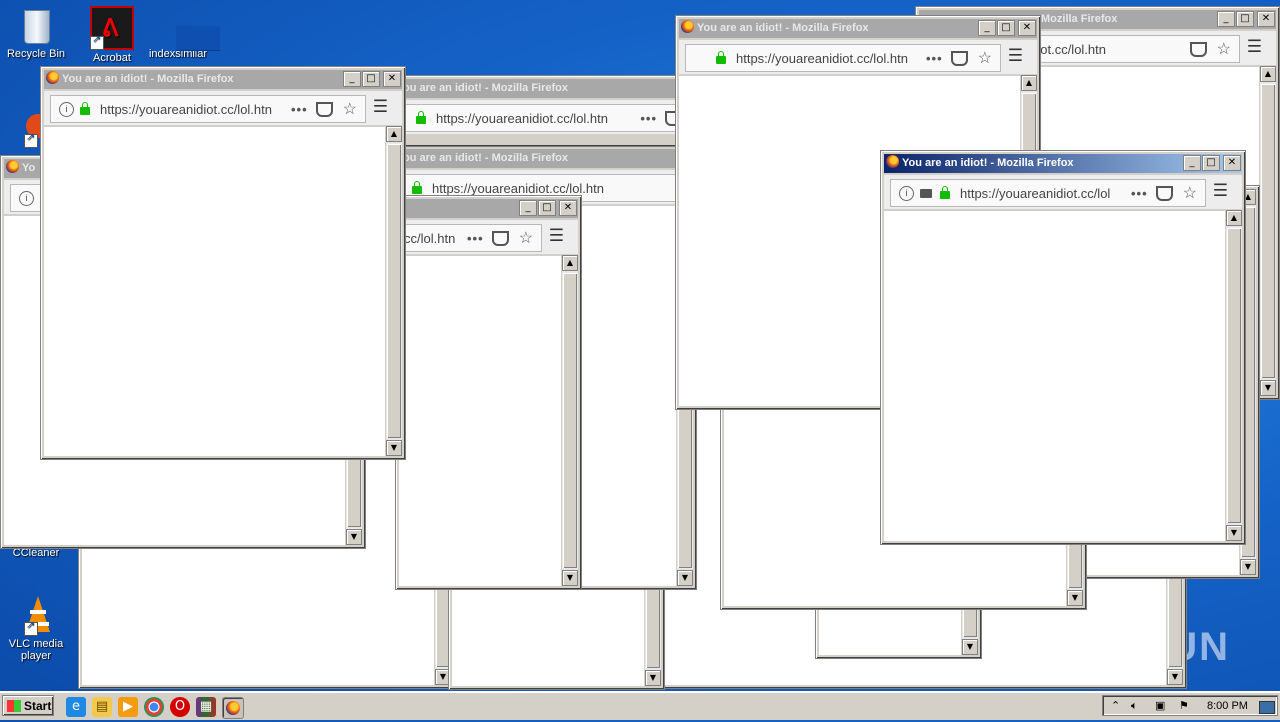 The width and height of the screenshot is (1280, 722). I want to click on address-bar: i https://youareanidiot.cc/lol.htn ••• ☆, so click(208, 109).